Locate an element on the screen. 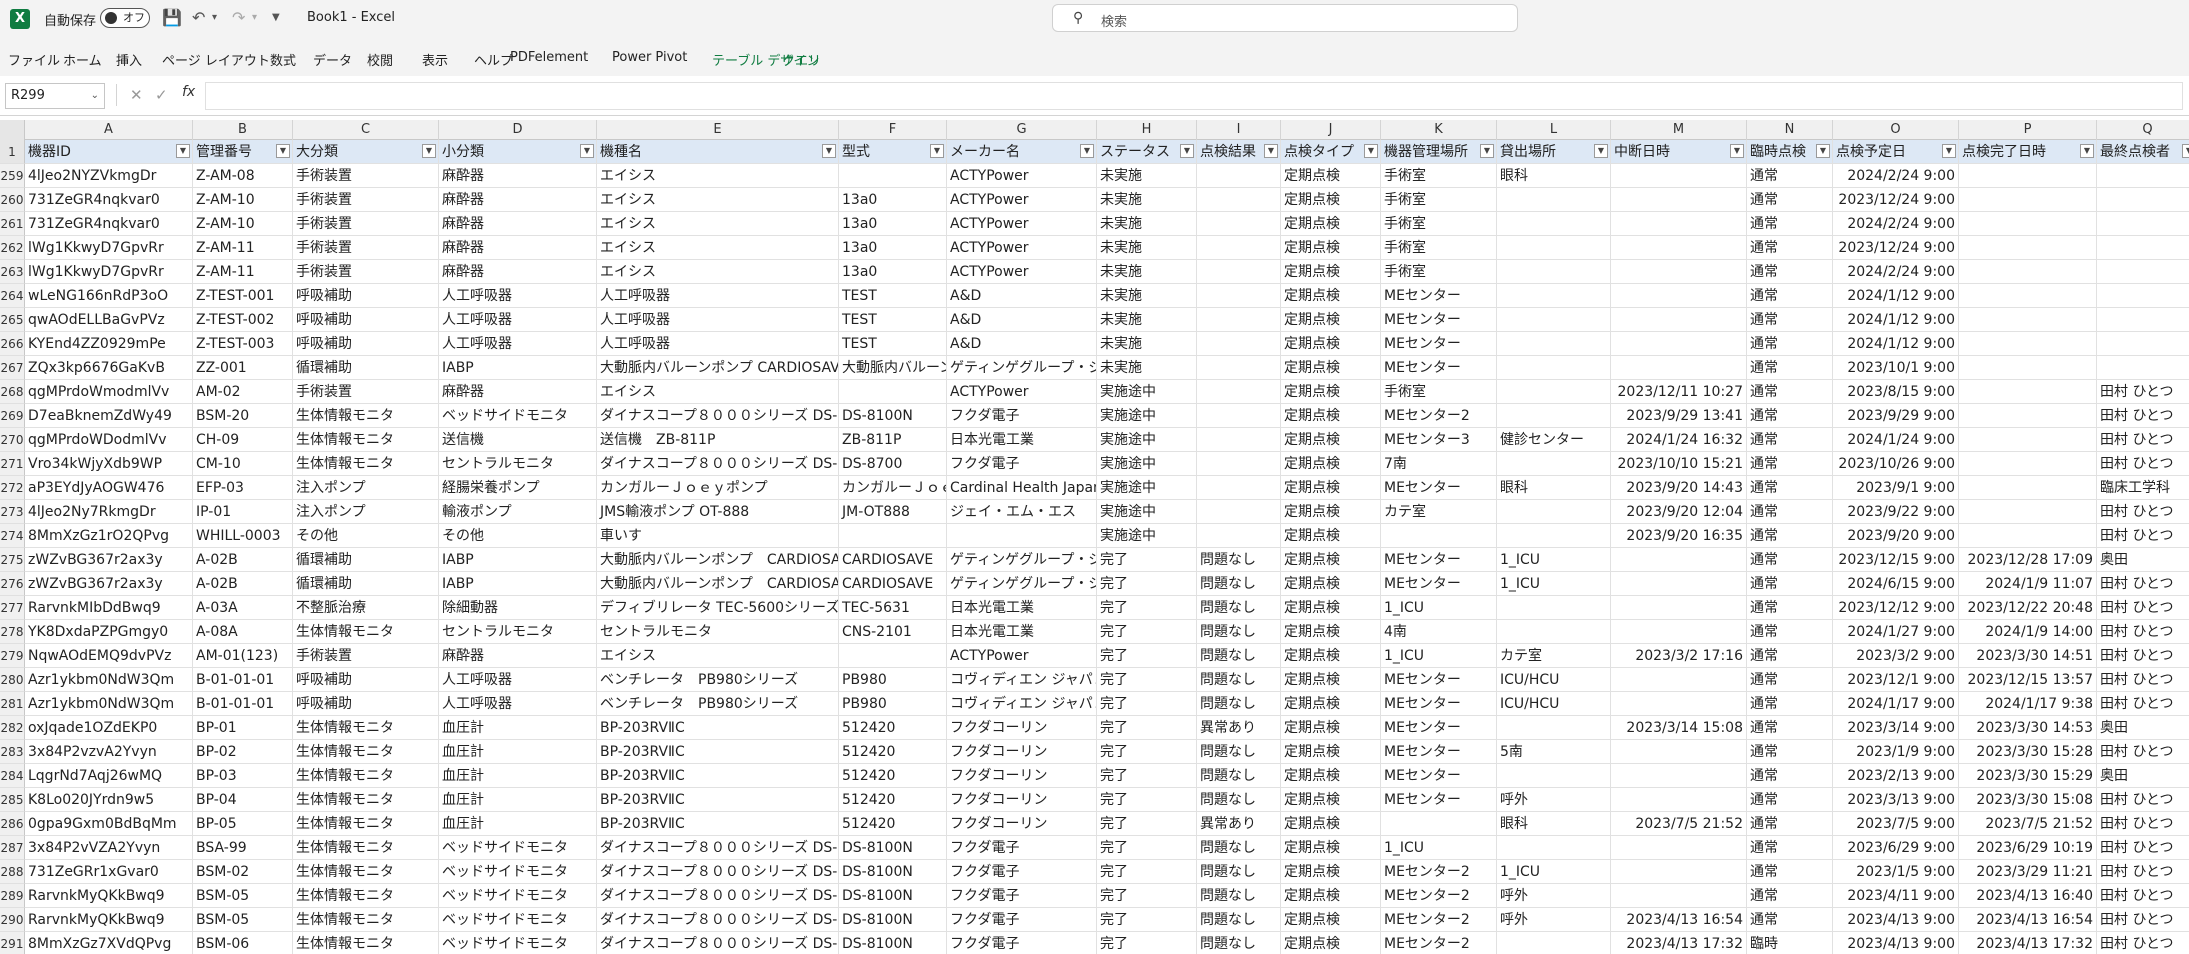  table-cell: MEセンター2 is located at coordinates (1439, 416).